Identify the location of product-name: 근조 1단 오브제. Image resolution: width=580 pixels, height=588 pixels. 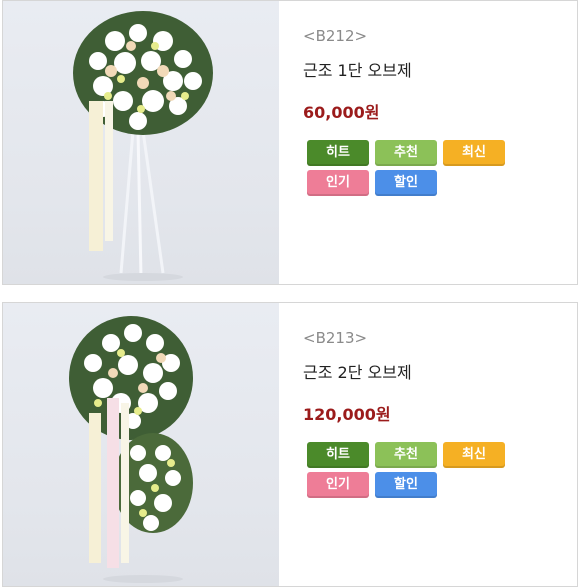
(357, 69).